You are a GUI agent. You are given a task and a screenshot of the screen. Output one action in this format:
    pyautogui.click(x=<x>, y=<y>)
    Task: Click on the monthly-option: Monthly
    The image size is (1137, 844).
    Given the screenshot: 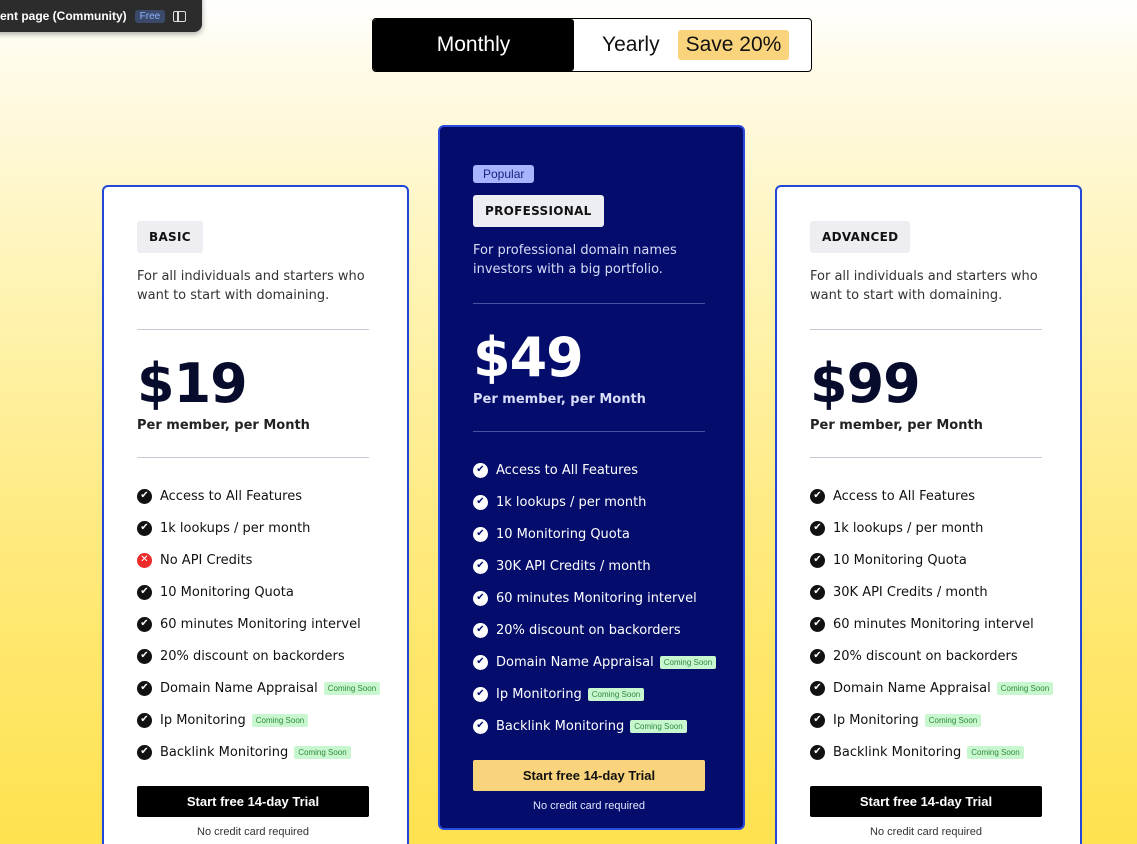 What is the action you would take?
    pyautogui.click(x=473, y=45)
    